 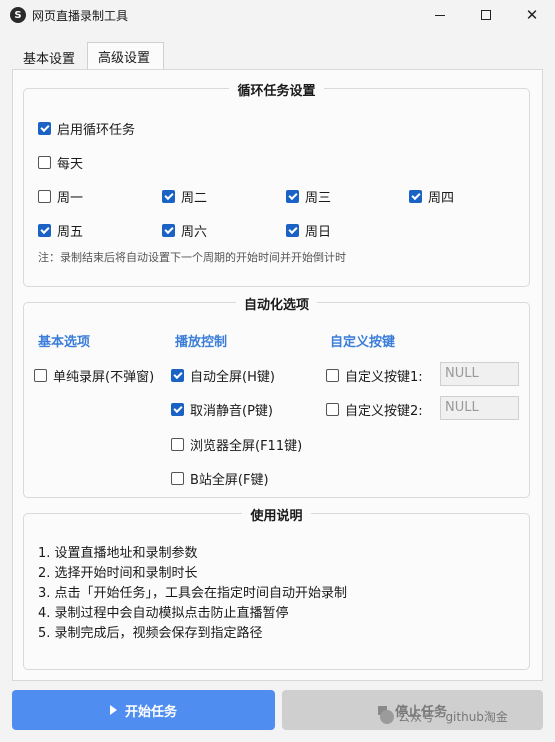 I want to click on pure-record-checkbox: 单纯录屏(不弹窗), so click(x=94, y=375).